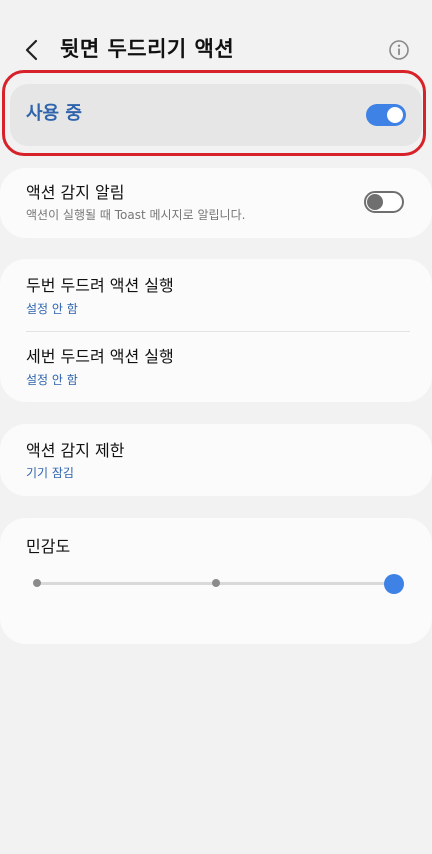  I want to click on double-tap-row: 두번 두드려 액션 실행 설정 안 함, so click(216, 295).